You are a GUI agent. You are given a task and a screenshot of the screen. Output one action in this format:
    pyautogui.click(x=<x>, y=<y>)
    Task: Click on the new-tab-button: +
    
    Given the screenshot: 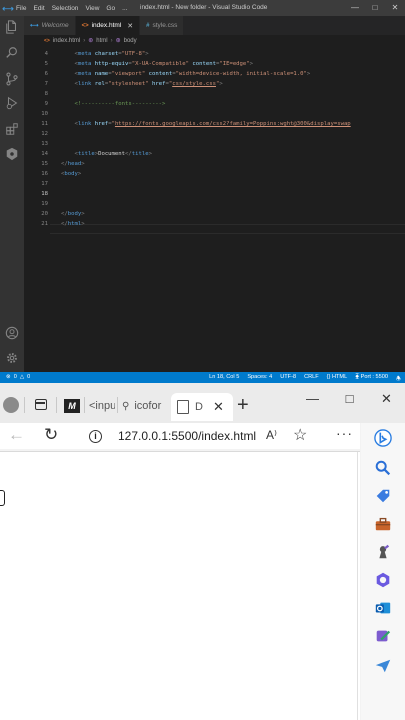 What is the action you would take?
    pyautogui.click(x=243, y=405)
    